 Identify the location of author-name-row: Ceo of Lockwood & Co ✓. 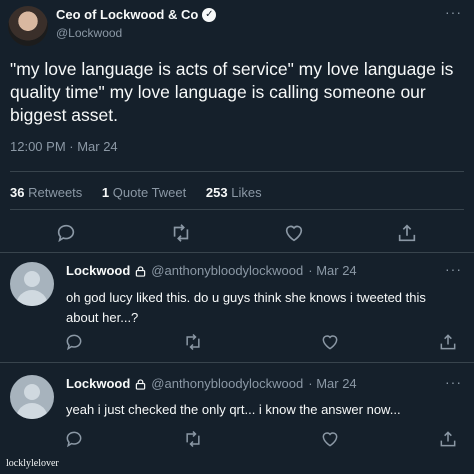
(136, 14).